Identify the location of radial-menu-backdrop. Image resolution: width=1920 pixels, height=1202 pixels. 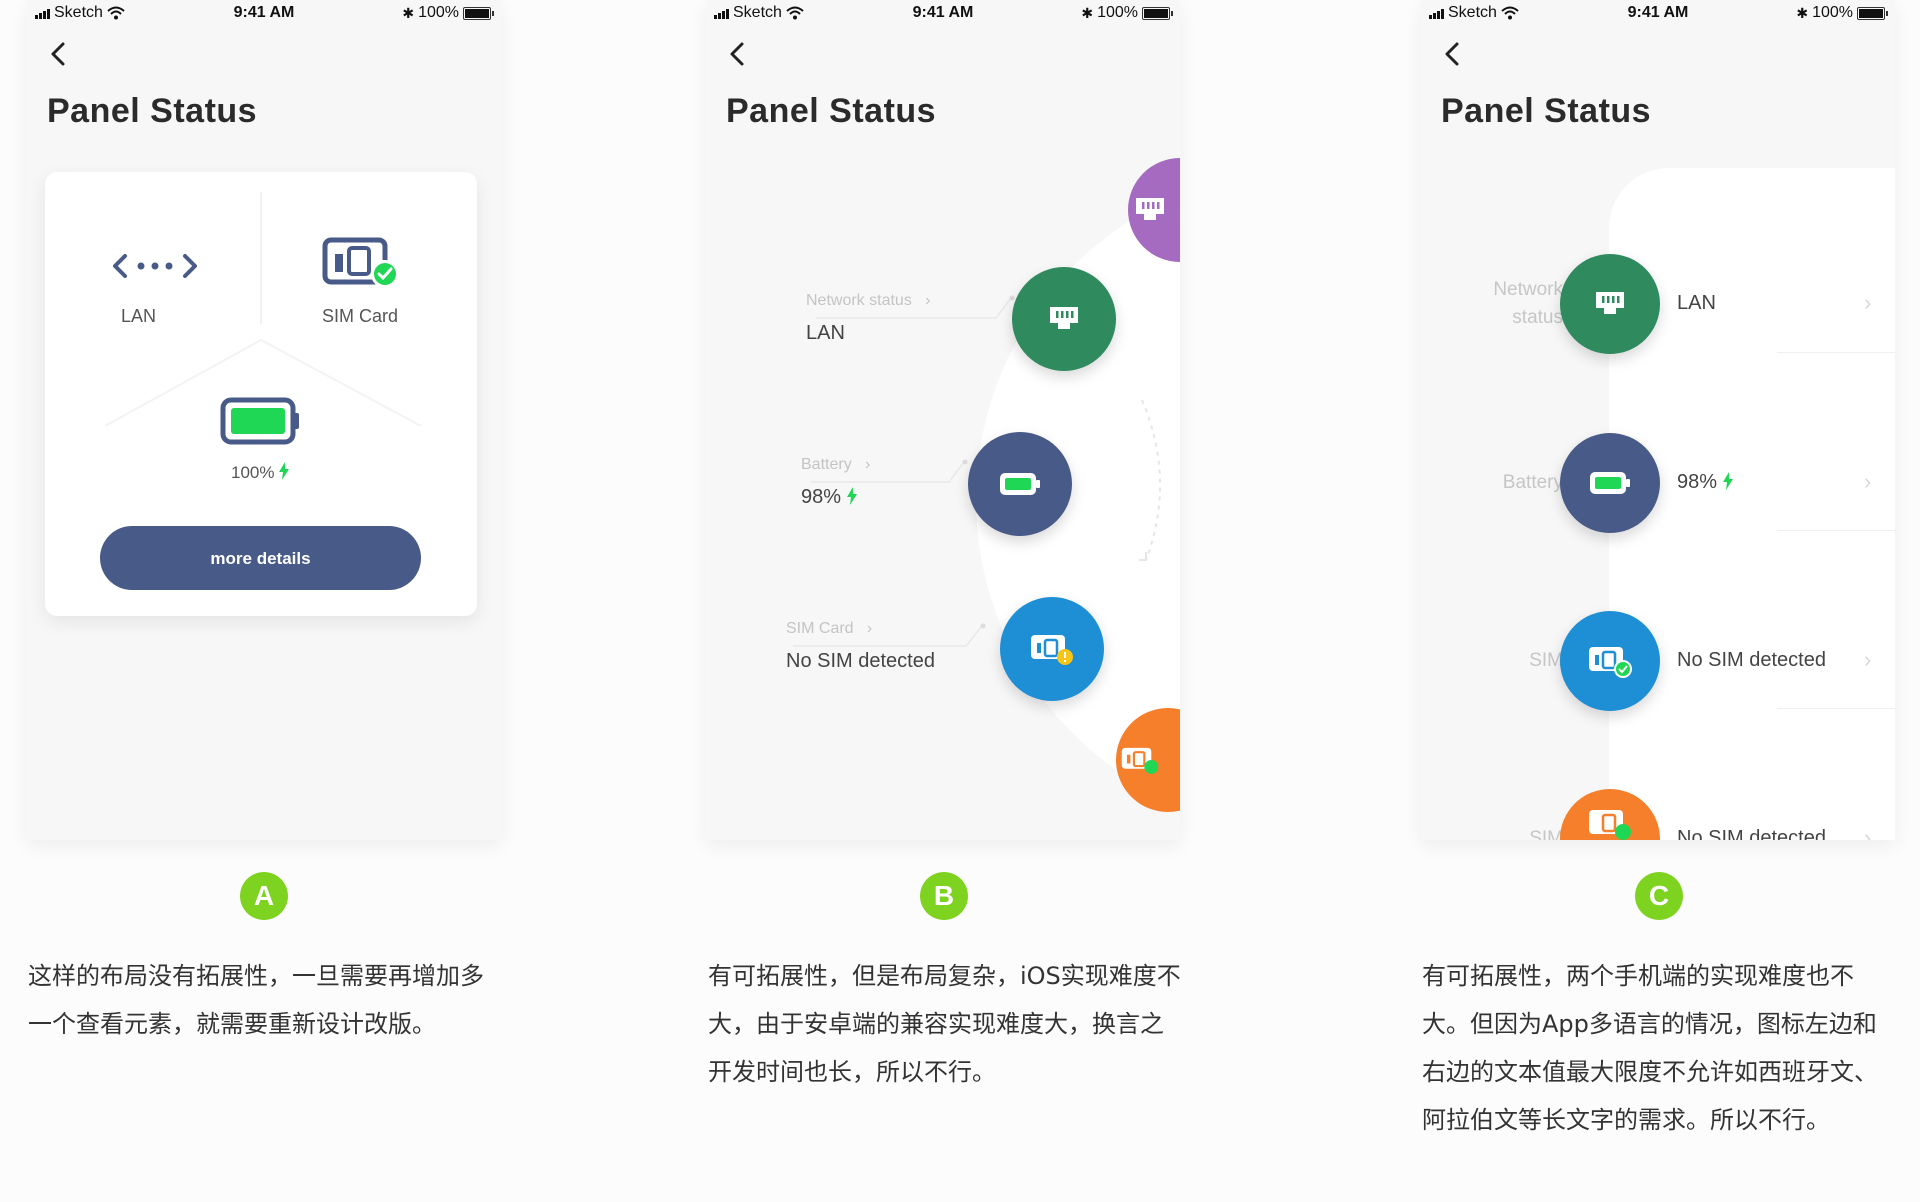
(986, 500).